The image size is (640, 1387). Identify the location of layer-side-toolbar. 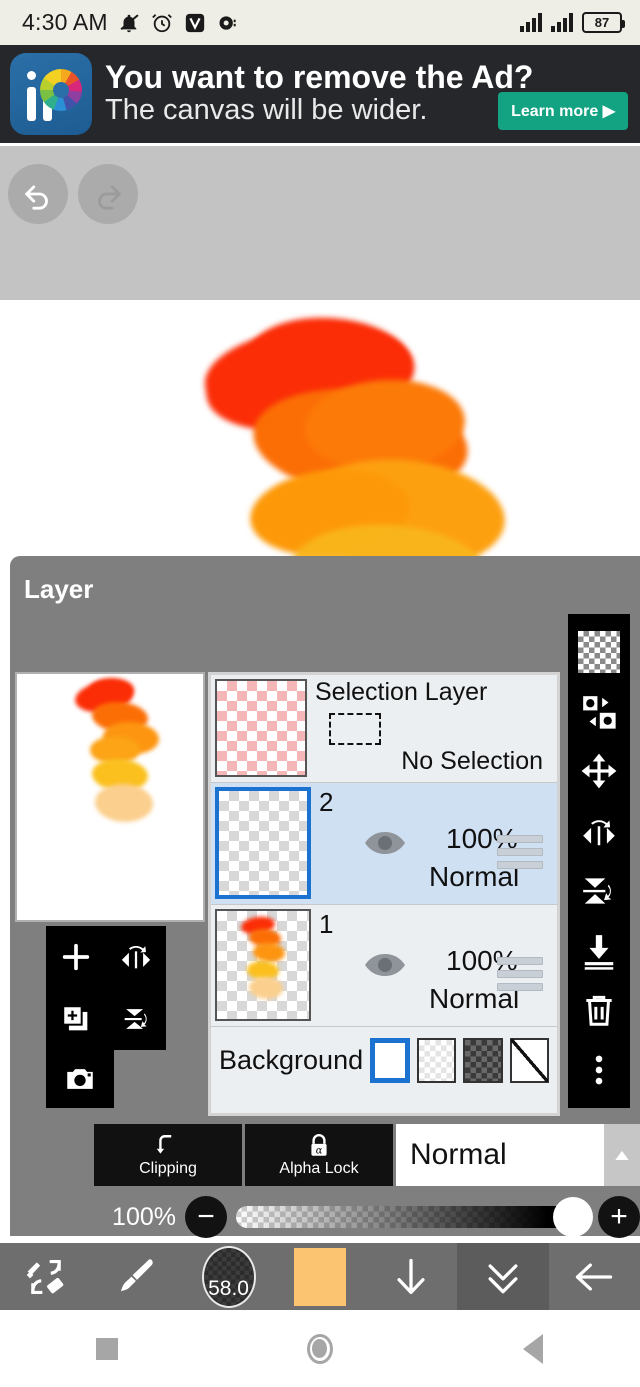
(599, 861).